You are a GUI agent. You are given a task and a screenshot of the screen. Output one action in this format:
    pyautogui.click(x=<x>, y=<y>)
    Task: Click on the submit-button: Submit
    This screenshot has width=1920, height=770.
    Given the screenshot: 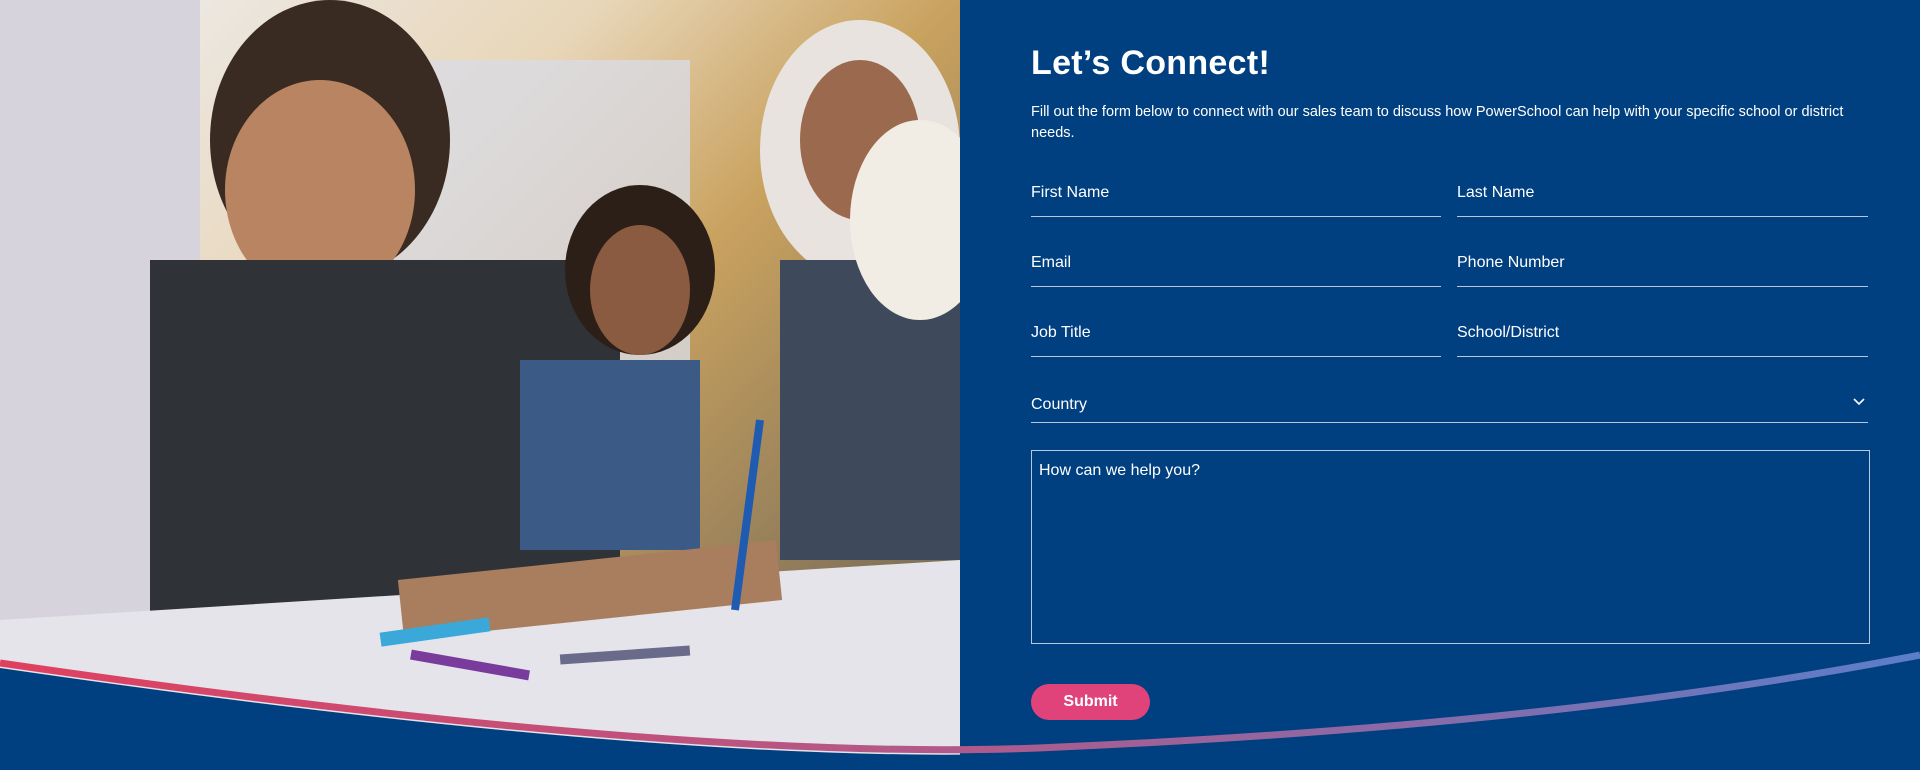 What is the action you would take?
    pyautogui.click(x=1090, y=702)
    